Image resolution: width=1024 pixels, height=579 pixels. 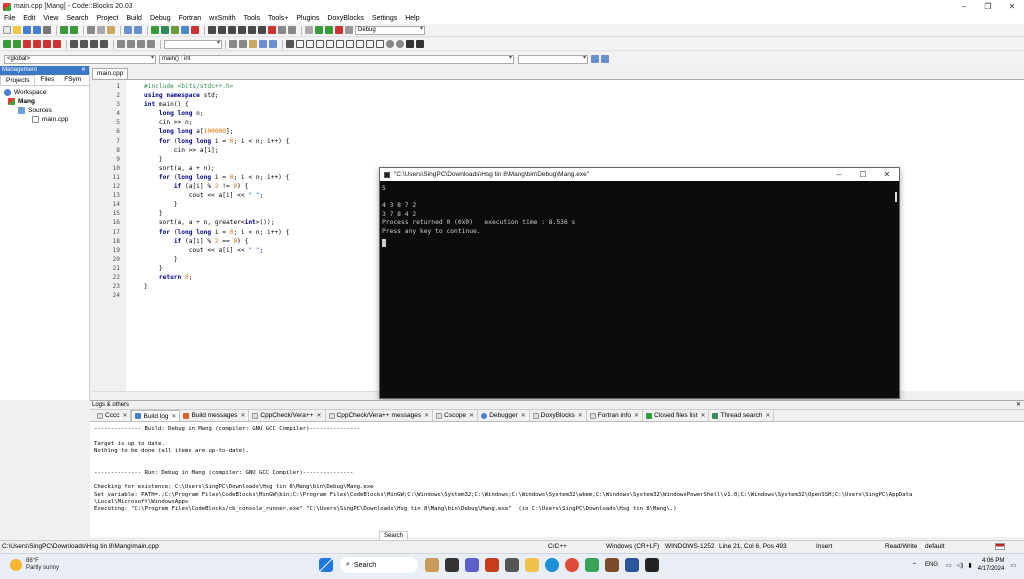 What do you see at coordinates (160, 18) in the screenshot?
I see `menu-debug: Debug` at bounding box center [160, 18].